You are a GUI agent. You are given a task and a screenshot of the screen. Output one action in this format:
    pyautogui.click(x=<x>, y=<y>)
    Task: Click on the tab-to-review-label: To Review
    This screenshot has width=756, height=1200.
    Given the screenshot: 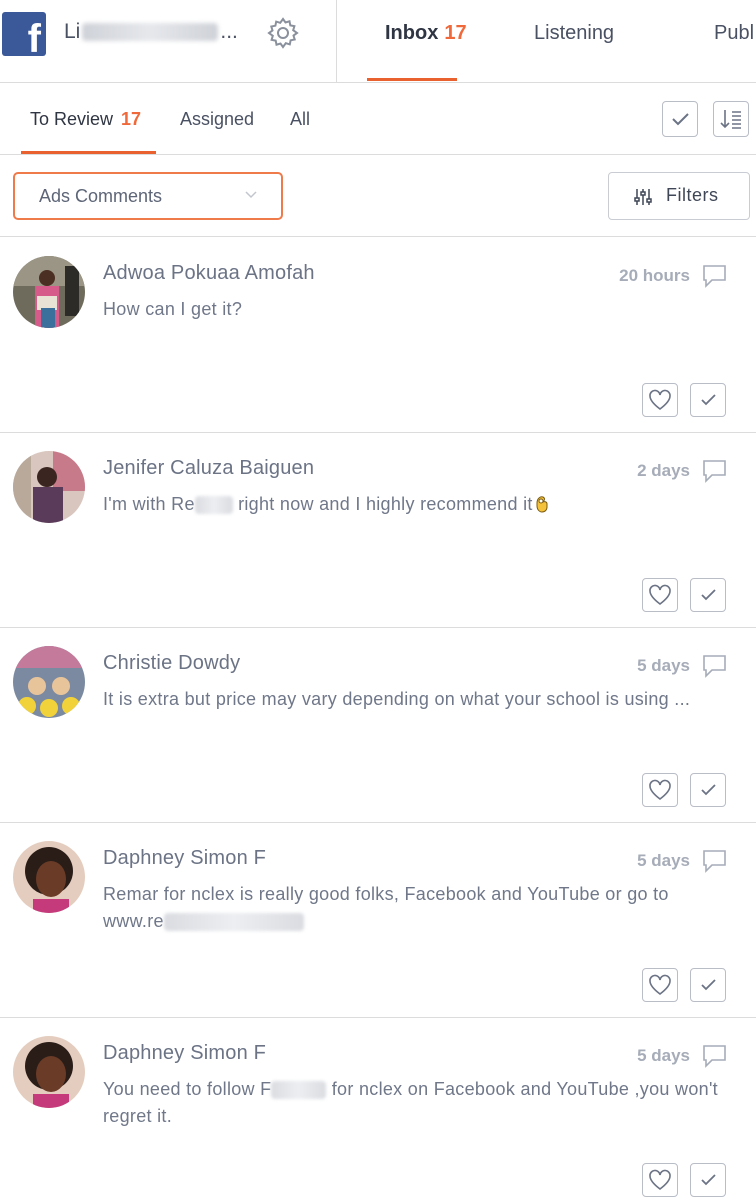 What is the action you would take?
    pyautogui.click(x=72, y=119)
    